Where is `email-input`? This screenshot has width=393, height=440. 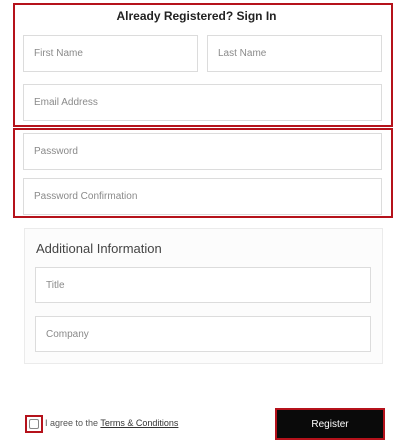 email-input is located at coordinates (202, 102).